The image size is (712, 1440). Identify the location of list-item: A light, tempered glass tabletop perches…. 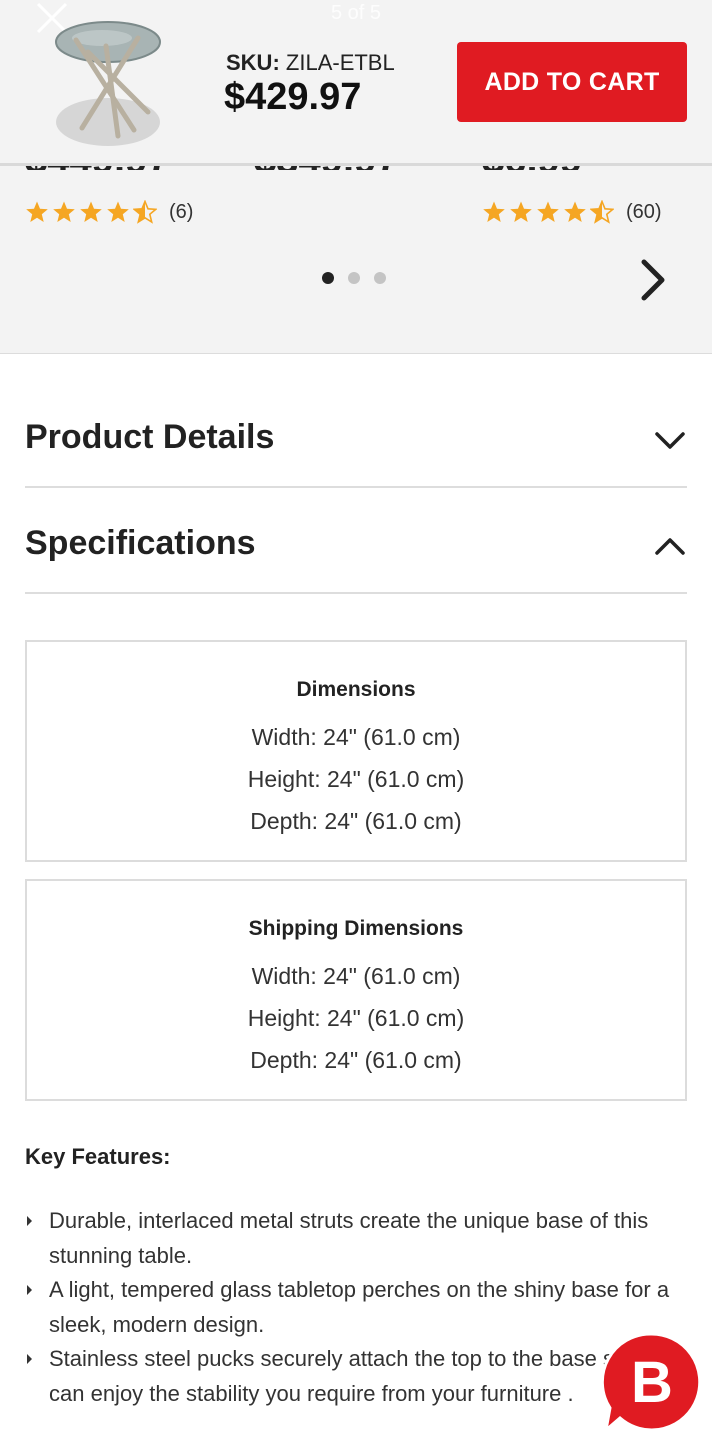
(356, 1307).